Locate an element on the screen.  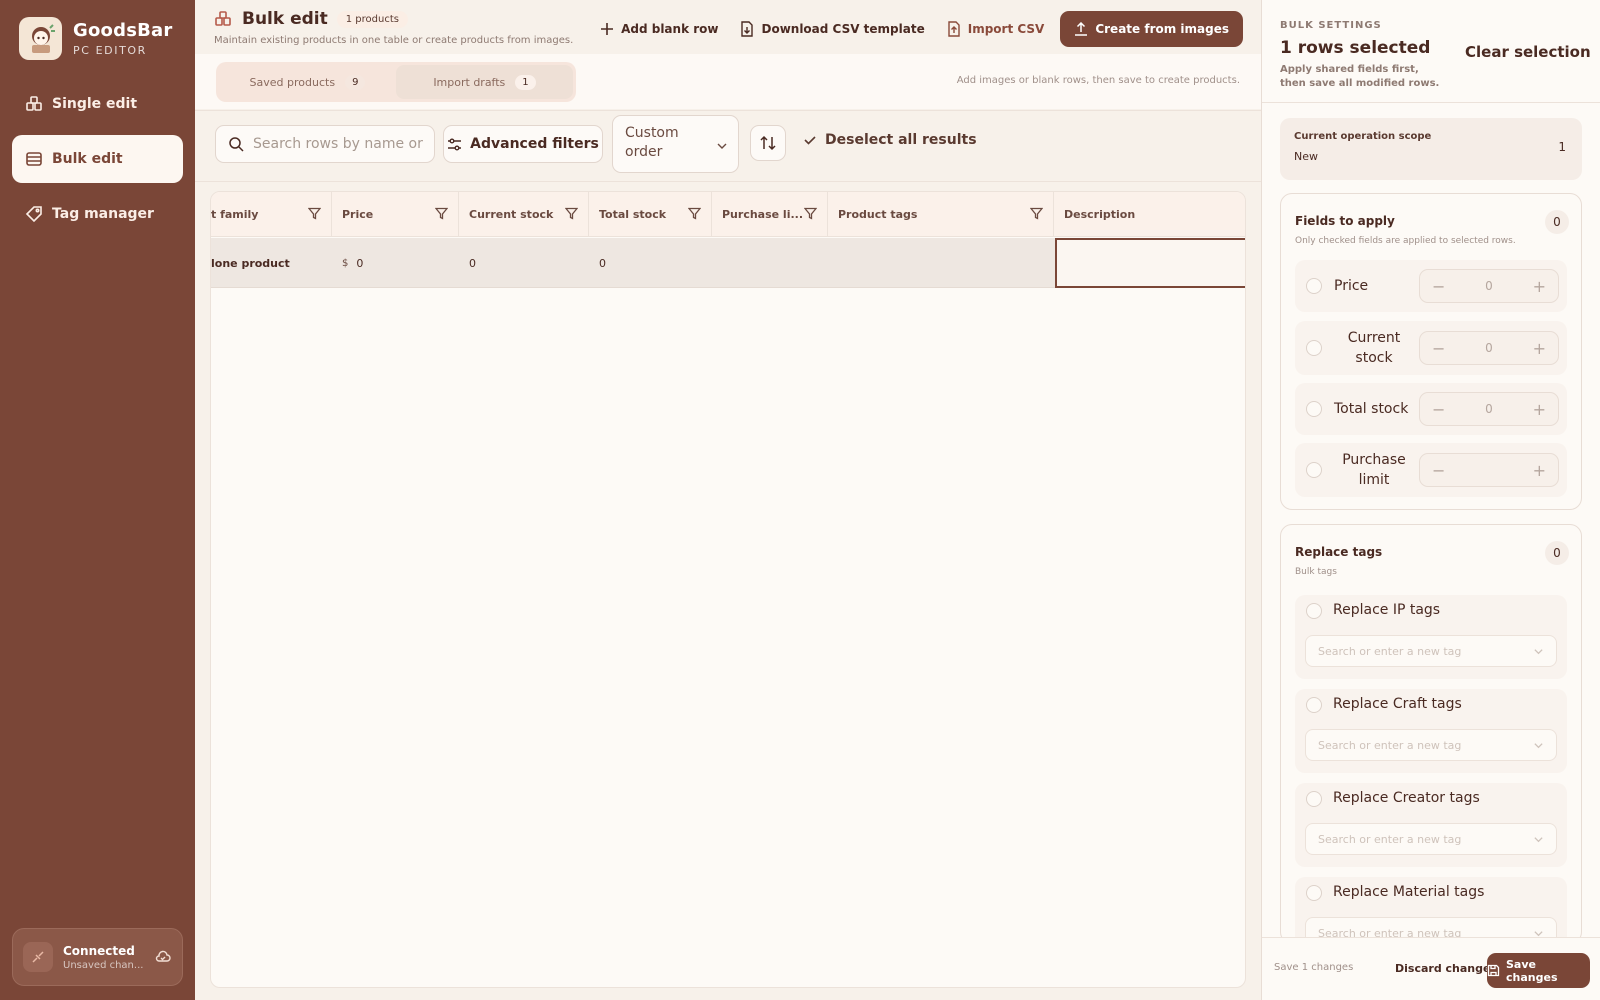
discard-changes-button: Discard changes is located at coordinates (1446, 968).